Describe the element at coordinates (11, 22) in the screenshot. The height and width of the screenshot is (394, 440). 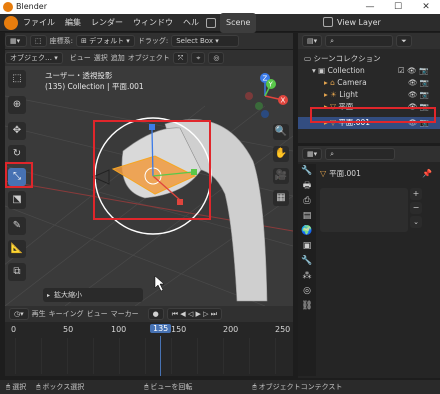
I see `blender-menu-icon` at that location.